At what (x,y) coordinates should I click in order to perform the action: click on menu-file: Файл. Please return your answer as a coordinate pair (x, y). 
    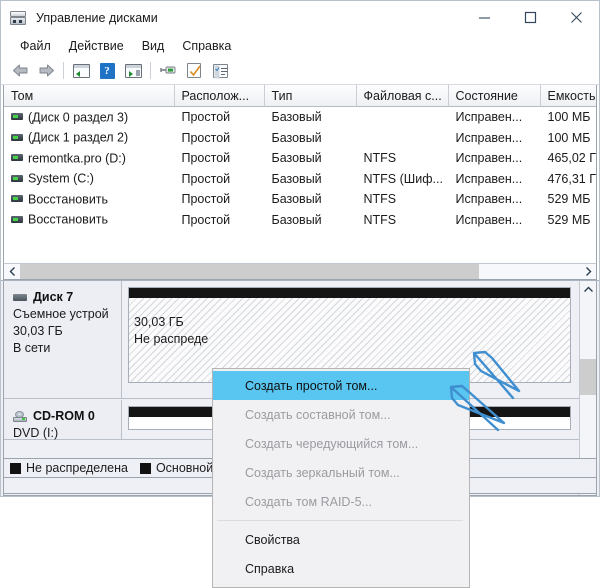
    Looking at the image, I should click on (35, 46).